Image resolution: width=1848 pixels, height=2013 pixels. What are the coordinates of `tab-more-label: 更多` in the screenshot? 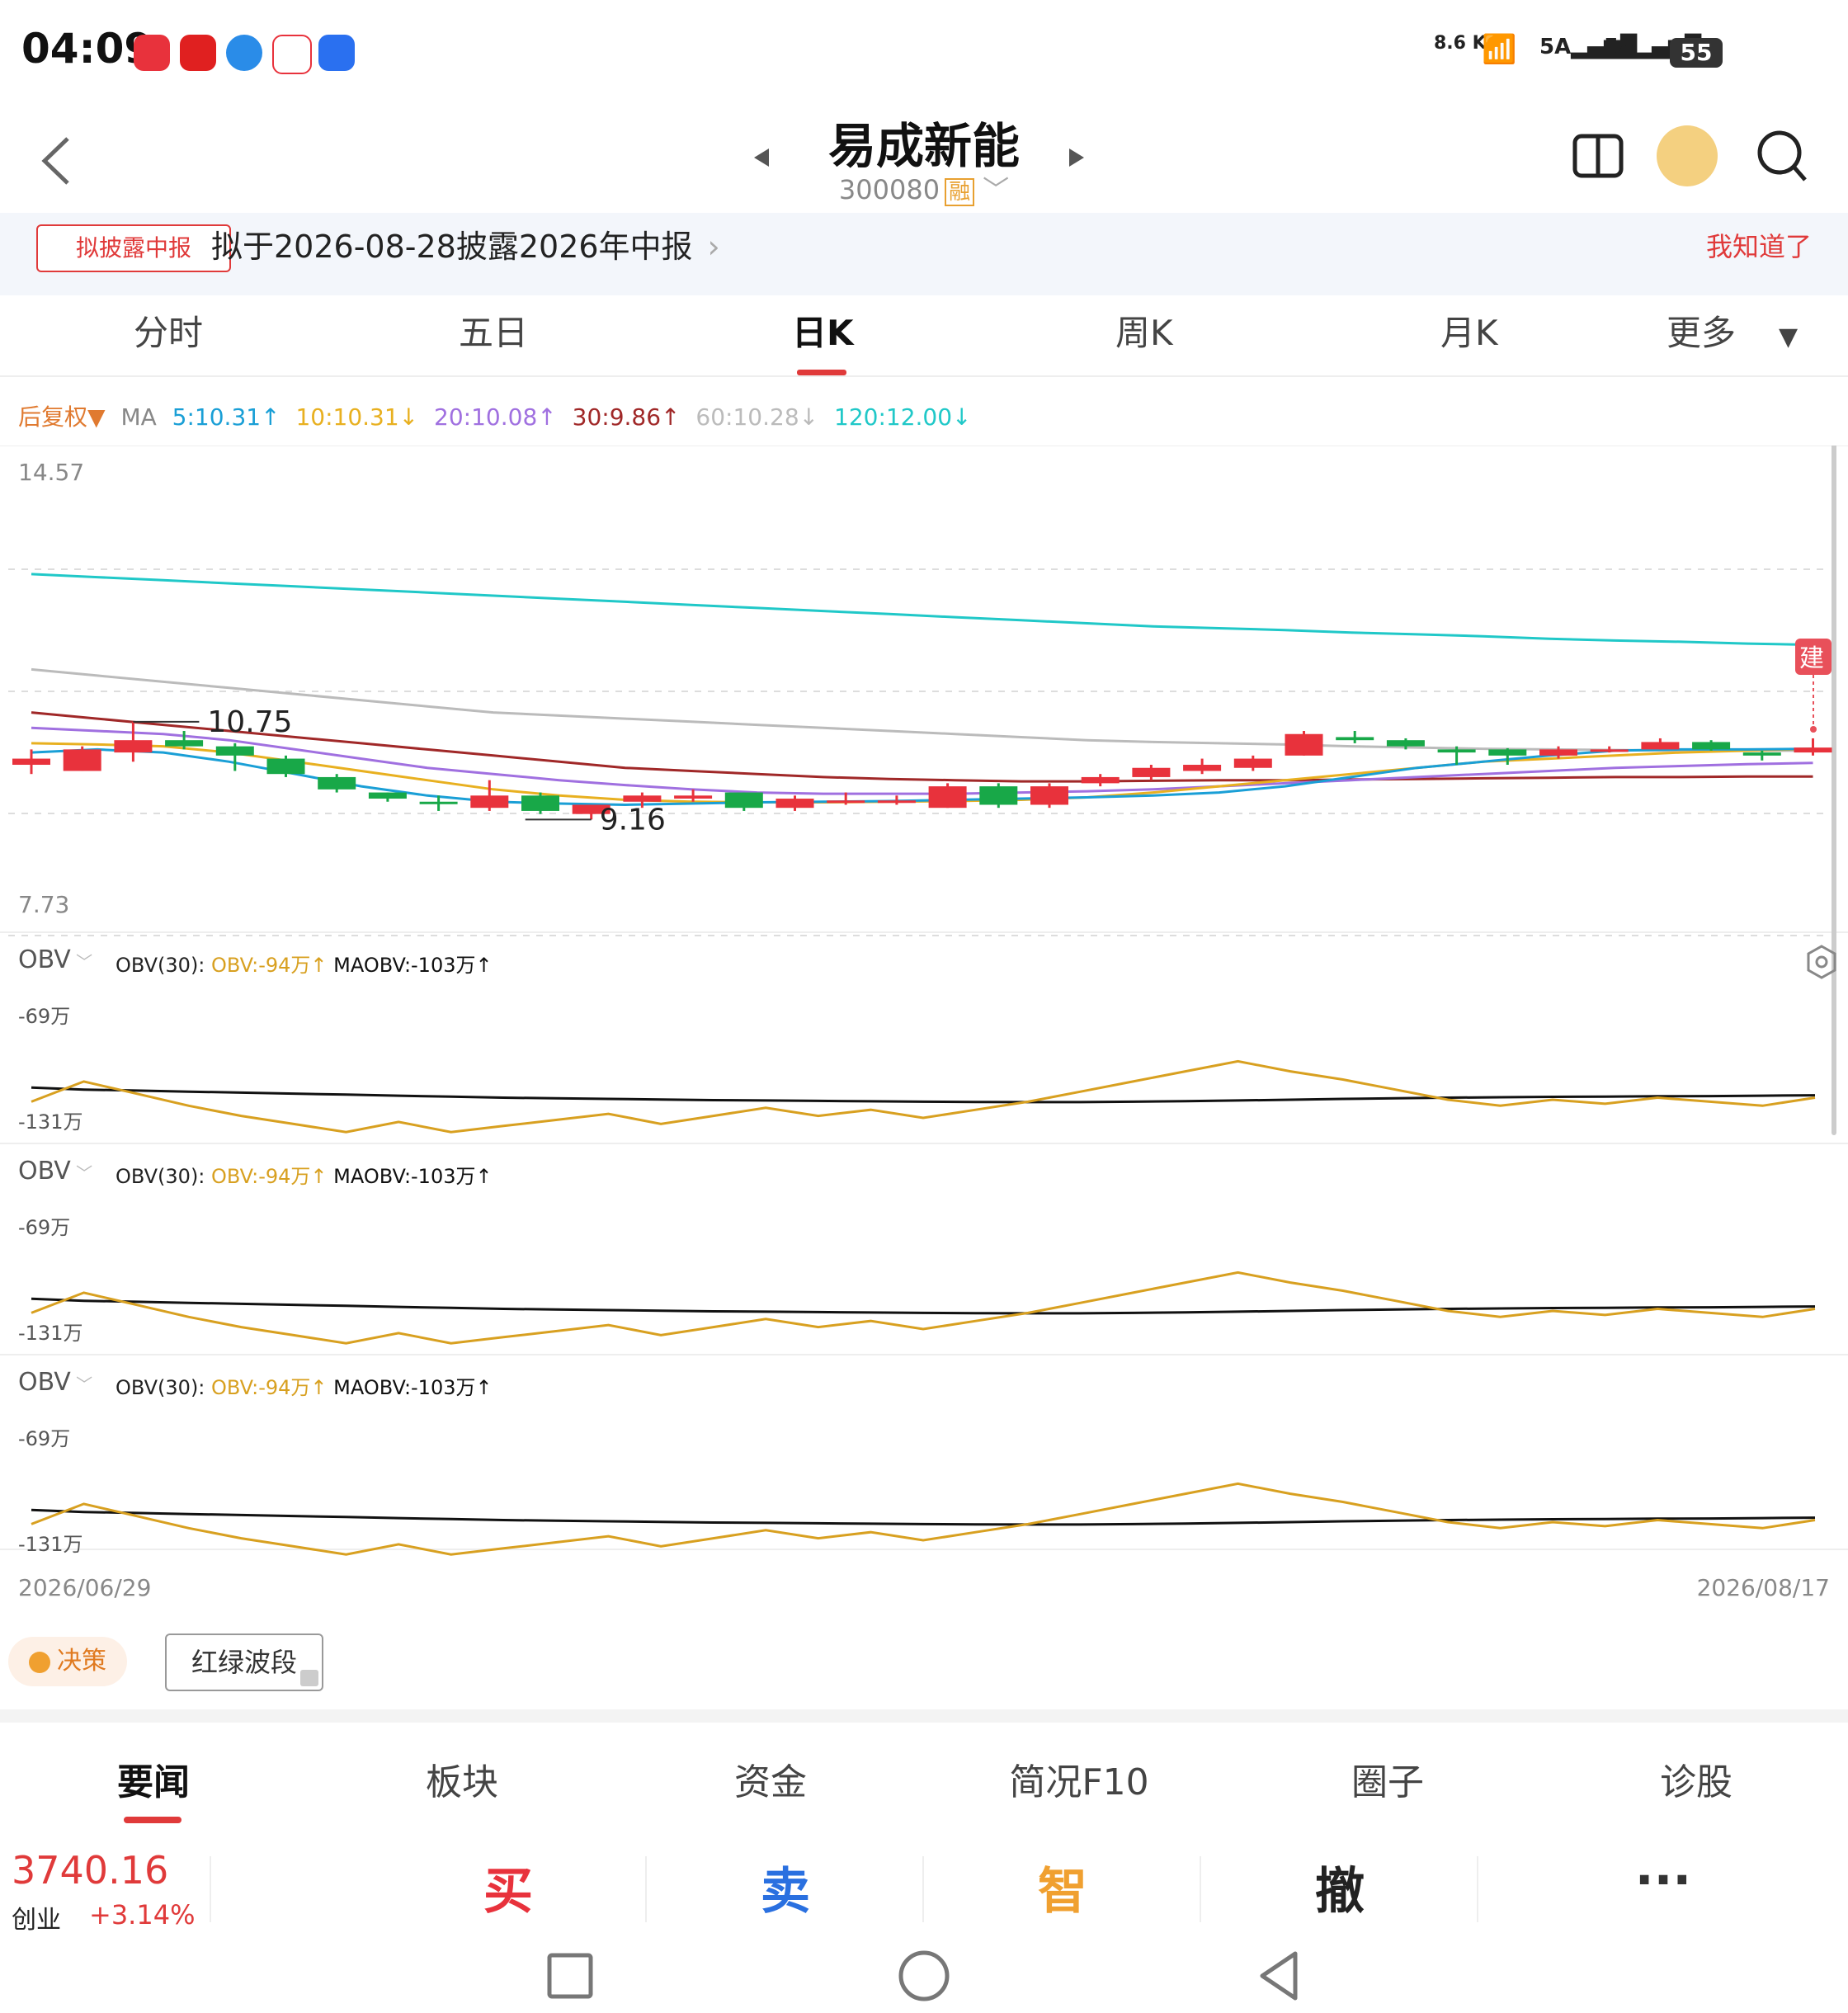 It's located at (1701, 333).